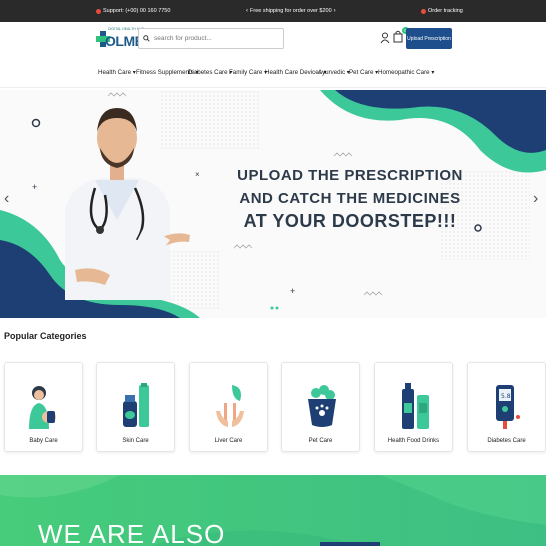 The image size is (546, 546). Describe the element at coordinates (413, 441) in the screenshot. I see `category-label: Health Food Drinks` at that location.